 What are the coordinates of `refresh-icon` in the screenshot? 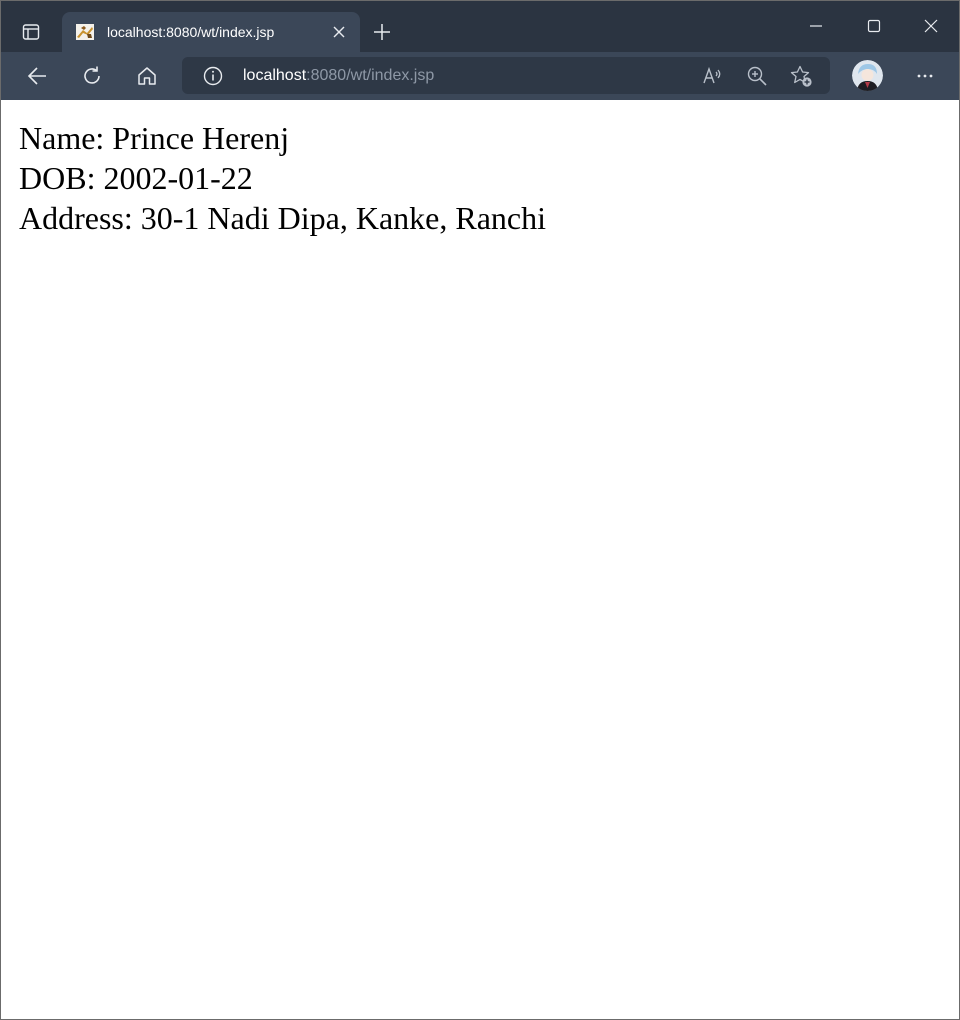 It's located at (92, 75).